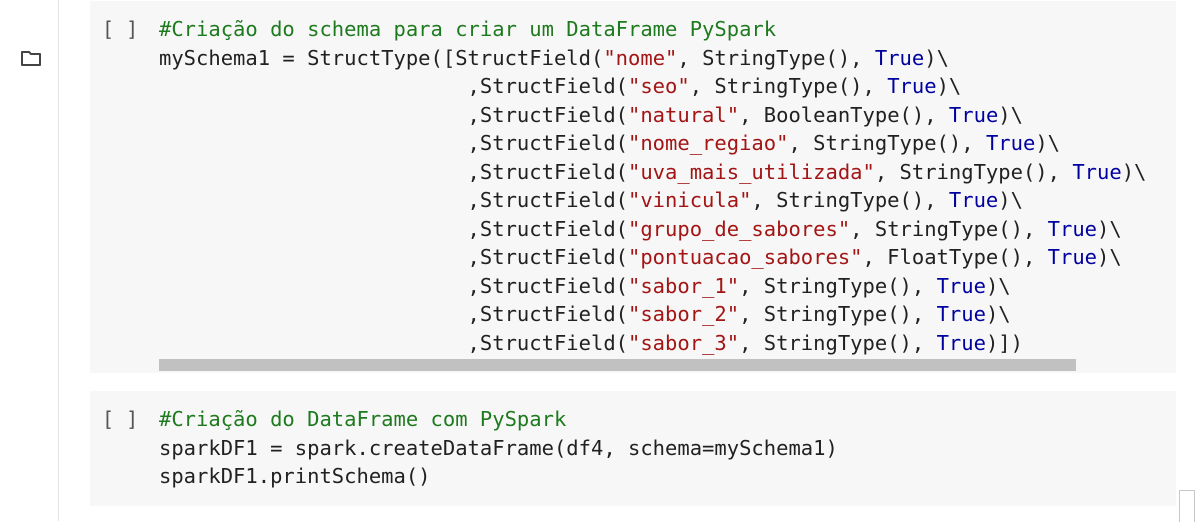  What do you see at coordinates (363, 419) in the screenshot?
I see `code-token: #Criação do DataFrame com PySpark` at bounding box center [363, 419].